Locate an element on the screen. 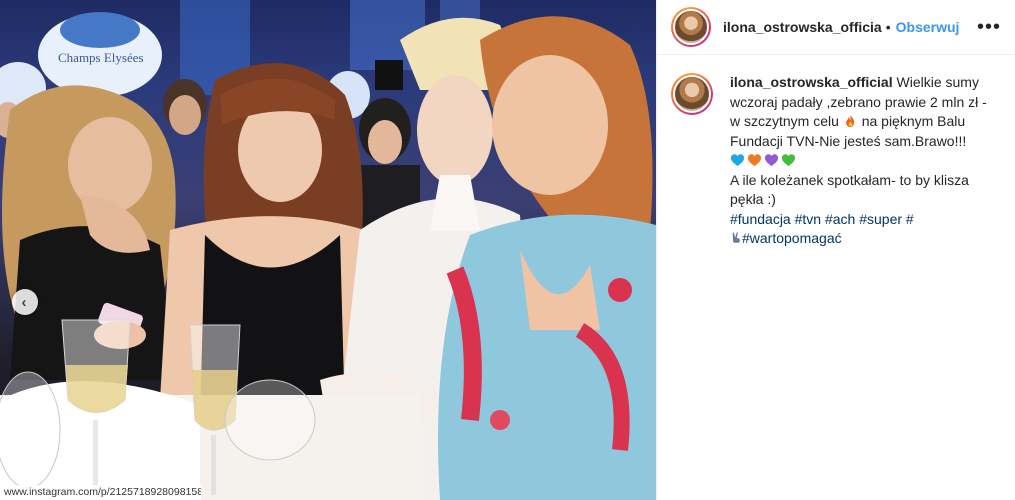 This screenshot has height=500, width=1015. caption-username: ilona_ostrowska_official is located at coordinates (811, 82).